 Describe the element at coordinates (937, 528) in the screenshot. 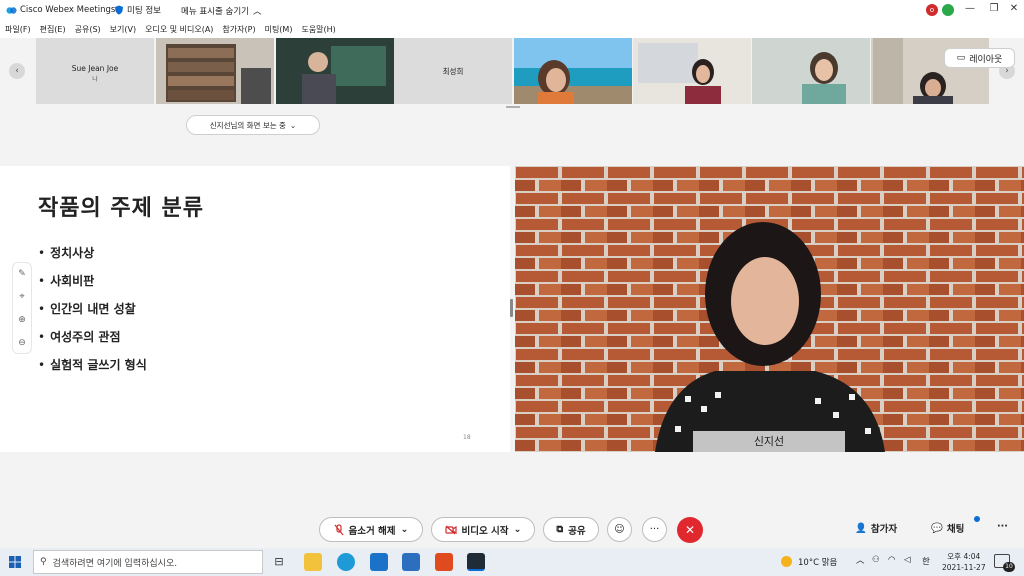

I see `chat-bubble-icon: 💬` at that location.